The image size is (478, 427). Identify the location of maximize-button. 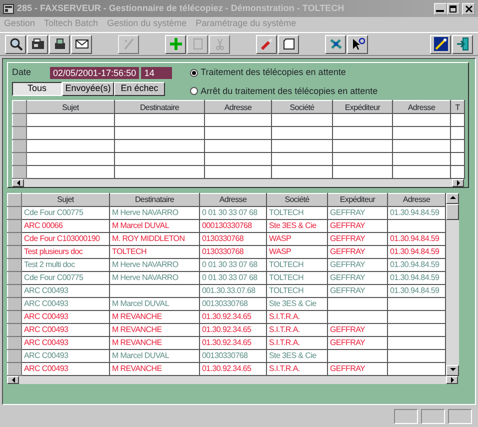
(453, 8).